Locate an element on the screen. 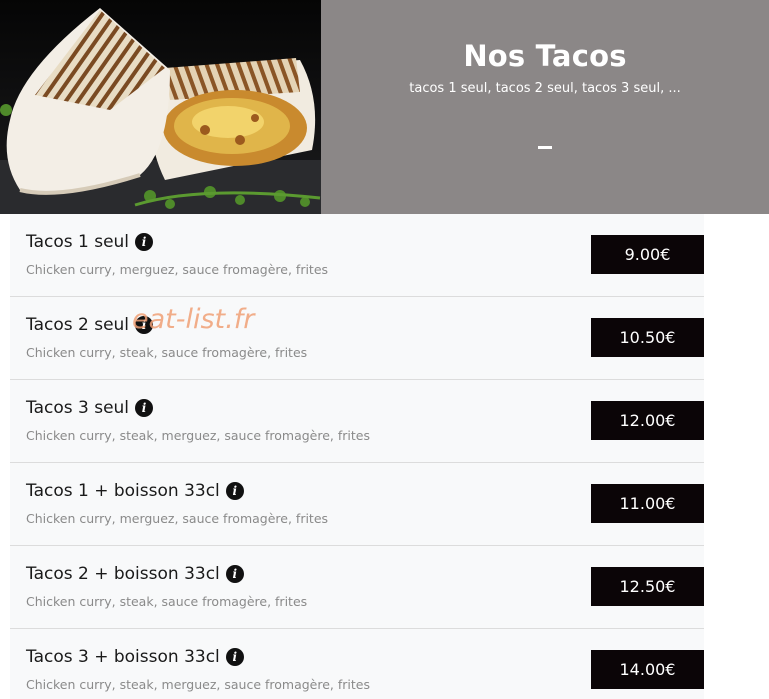  item-title-row: Tacos 2 + boisson 33cl i is located at coordinates (135, 574).